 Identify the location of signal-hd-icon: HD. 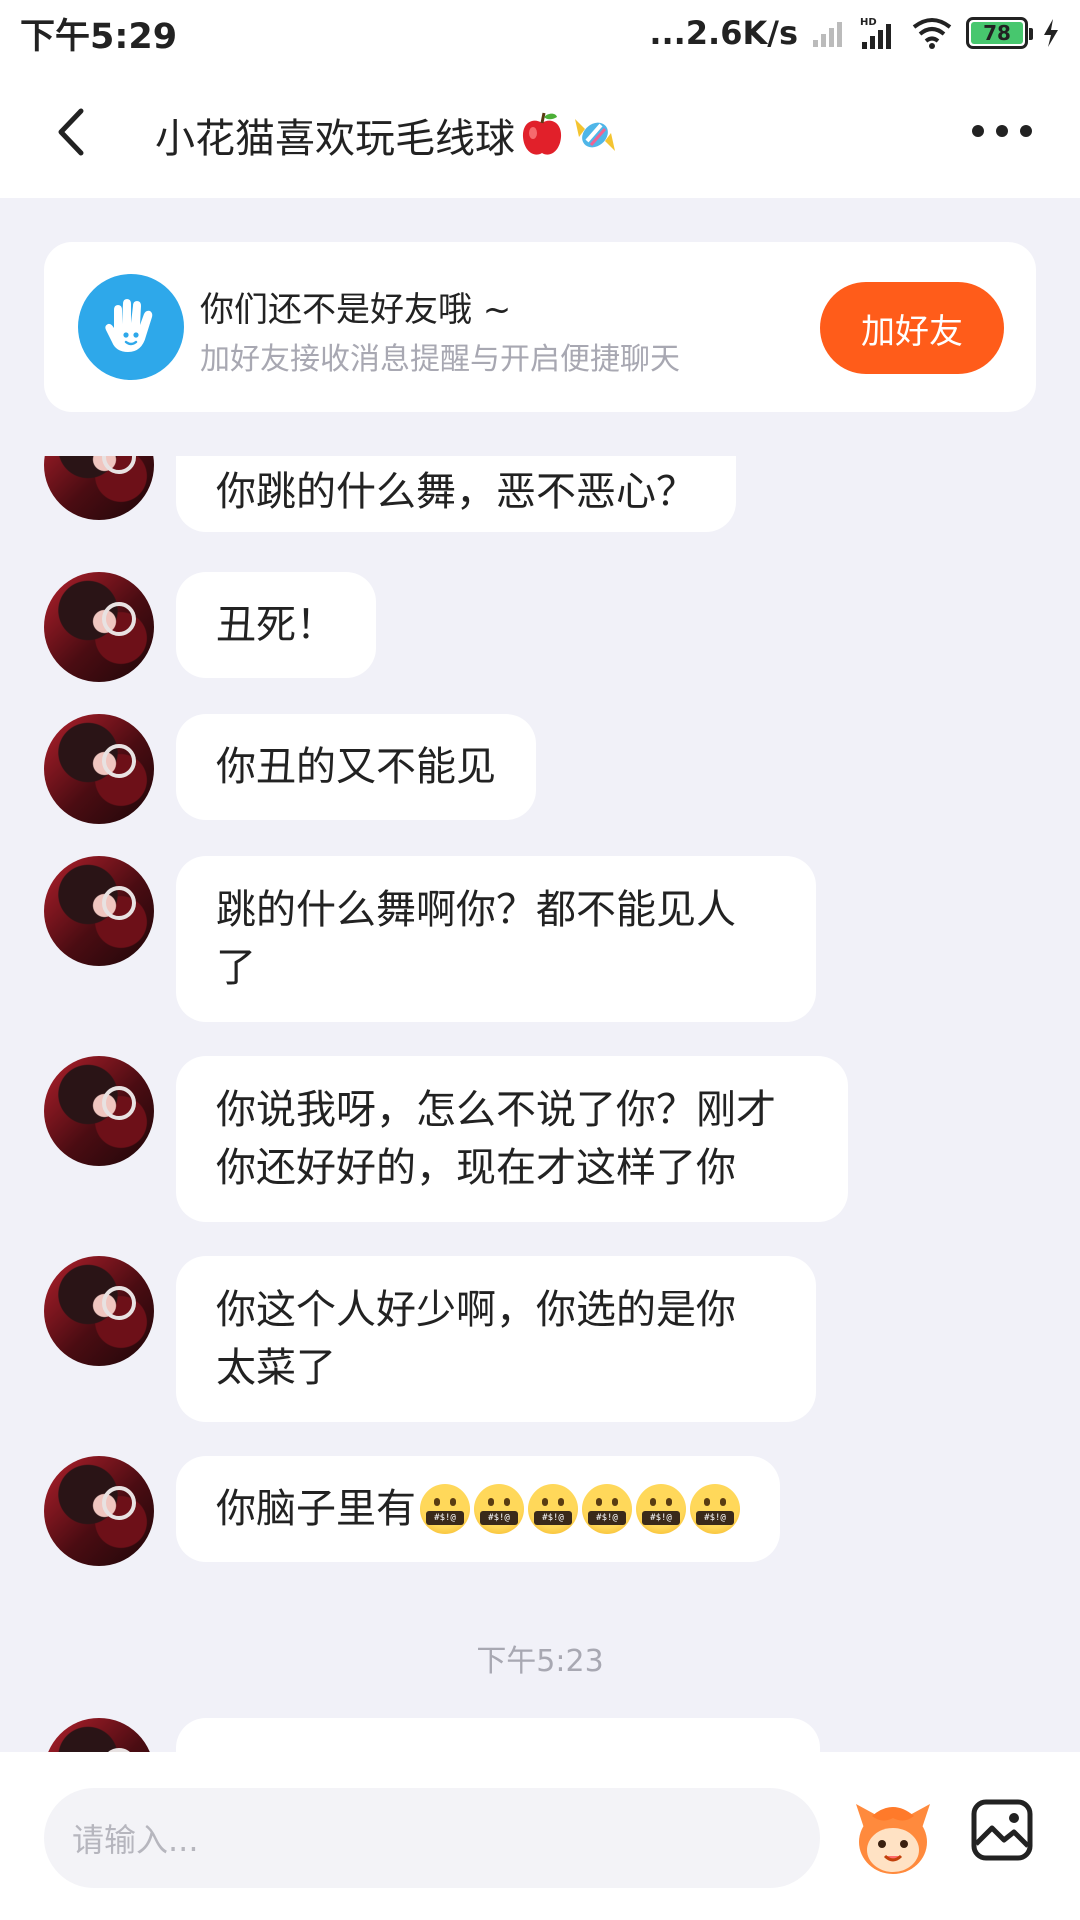
(879, 33).